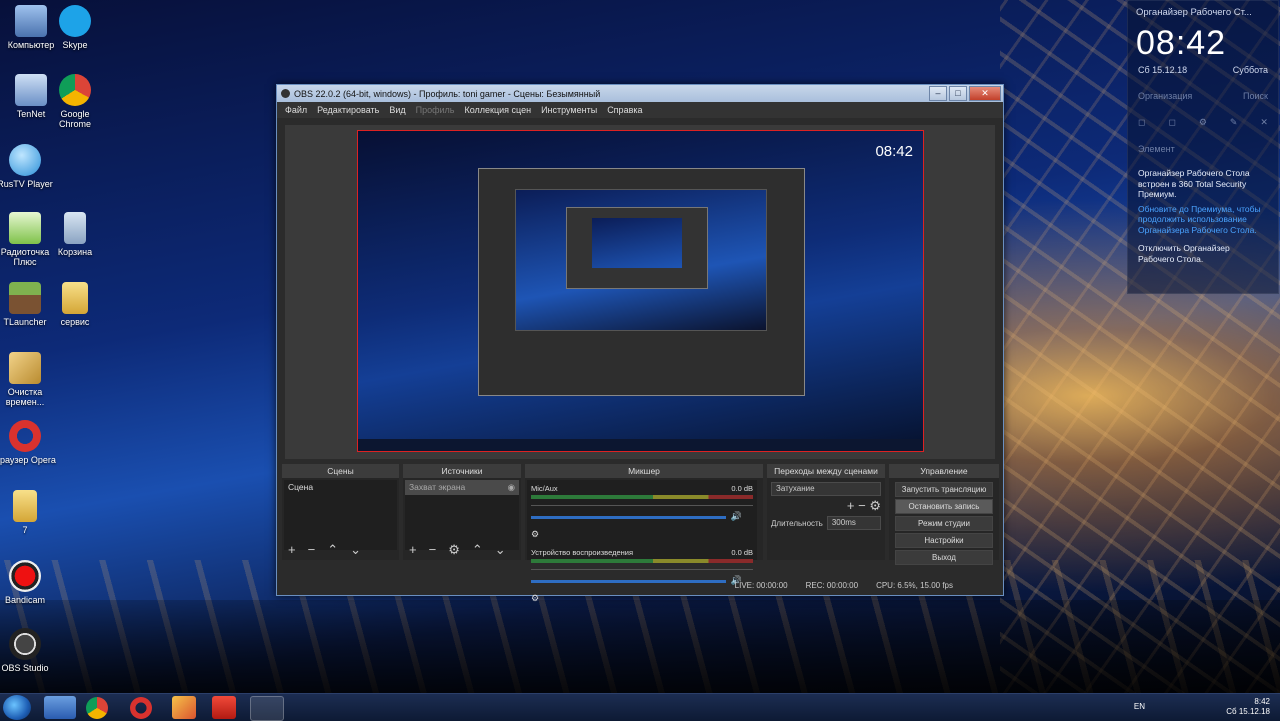  What do you see at coordinates (944, 540) in the screenshot?
I see `settings-button: Настройки` at bounding box center [944, 540].